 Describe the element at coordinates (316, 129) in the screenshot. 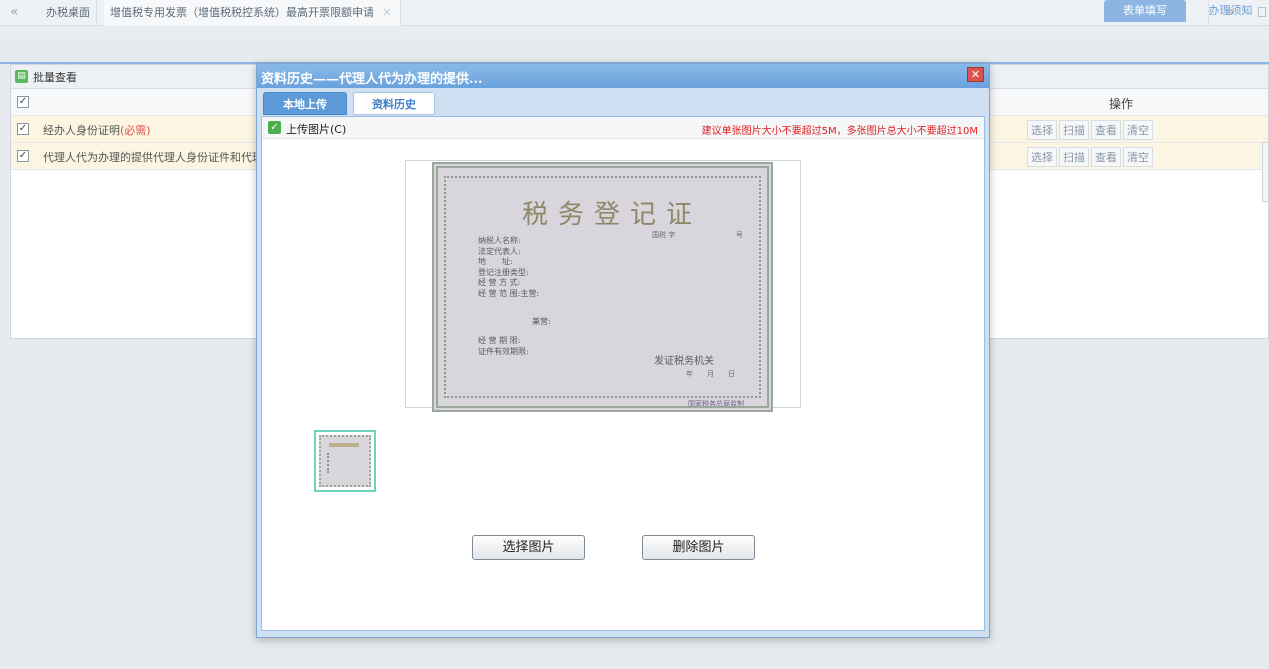

I see `upload-image-label: 上传图片(C)` at that location.